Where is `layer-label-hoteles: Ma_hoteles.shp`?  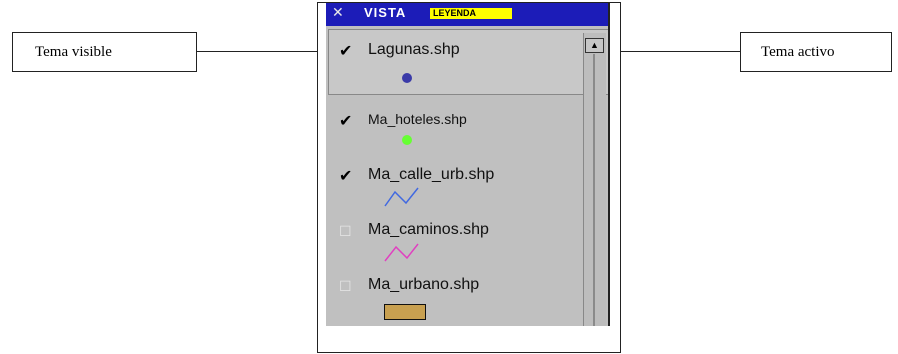 layer-label-hoteles: Ma_hoteles.shp is located at coordinates (417, 119).